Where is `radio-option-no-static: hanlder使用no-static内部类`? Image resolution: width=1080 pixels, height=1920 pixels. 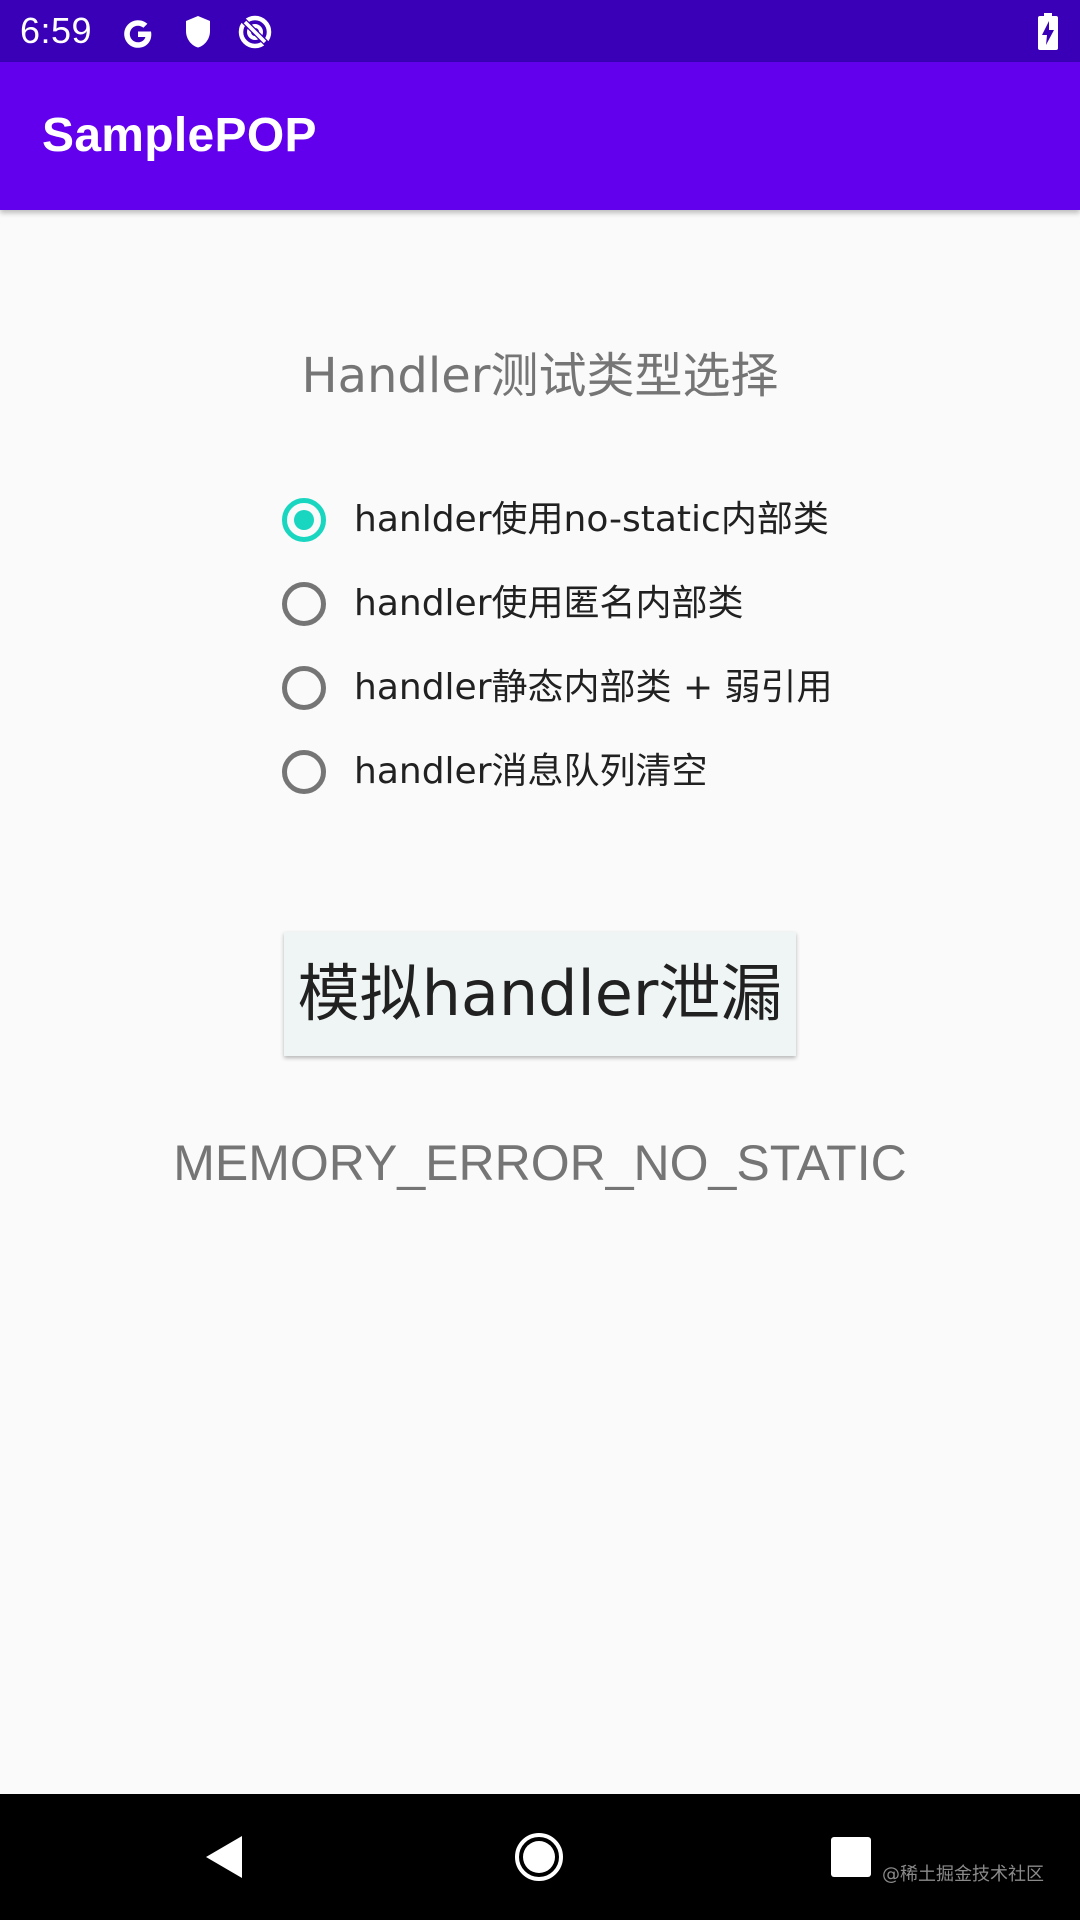
radio-option-no-static: hanlder使用no-static内部类 is located at coordinates (662, 520).